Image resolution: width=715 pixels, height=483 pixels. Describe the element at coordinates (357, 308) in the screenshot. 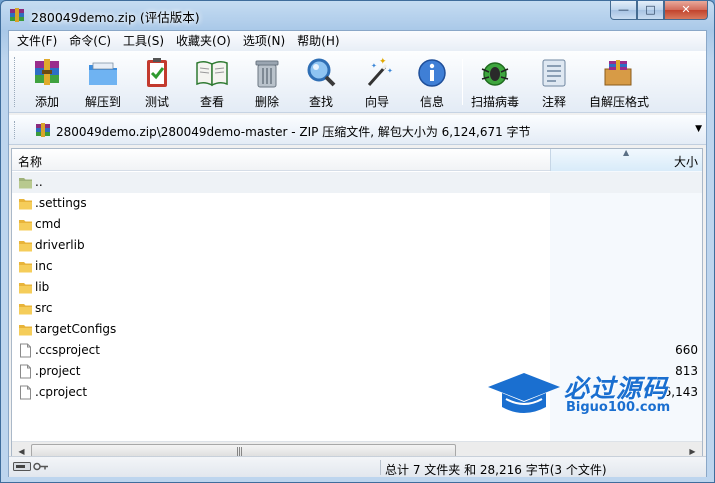

I see `folder-row: src` at that location.